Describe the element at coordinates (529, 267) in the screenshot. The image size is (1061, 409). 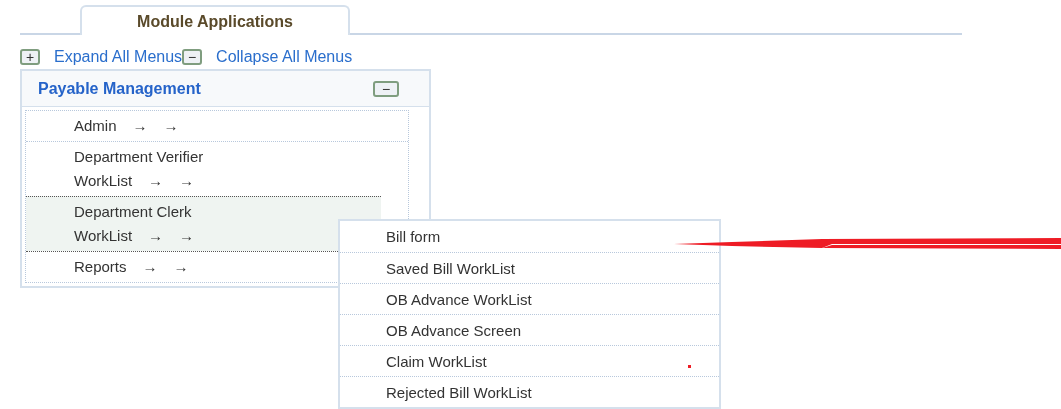
I see `submenu-item: Saved Bill WorkList` at that location.